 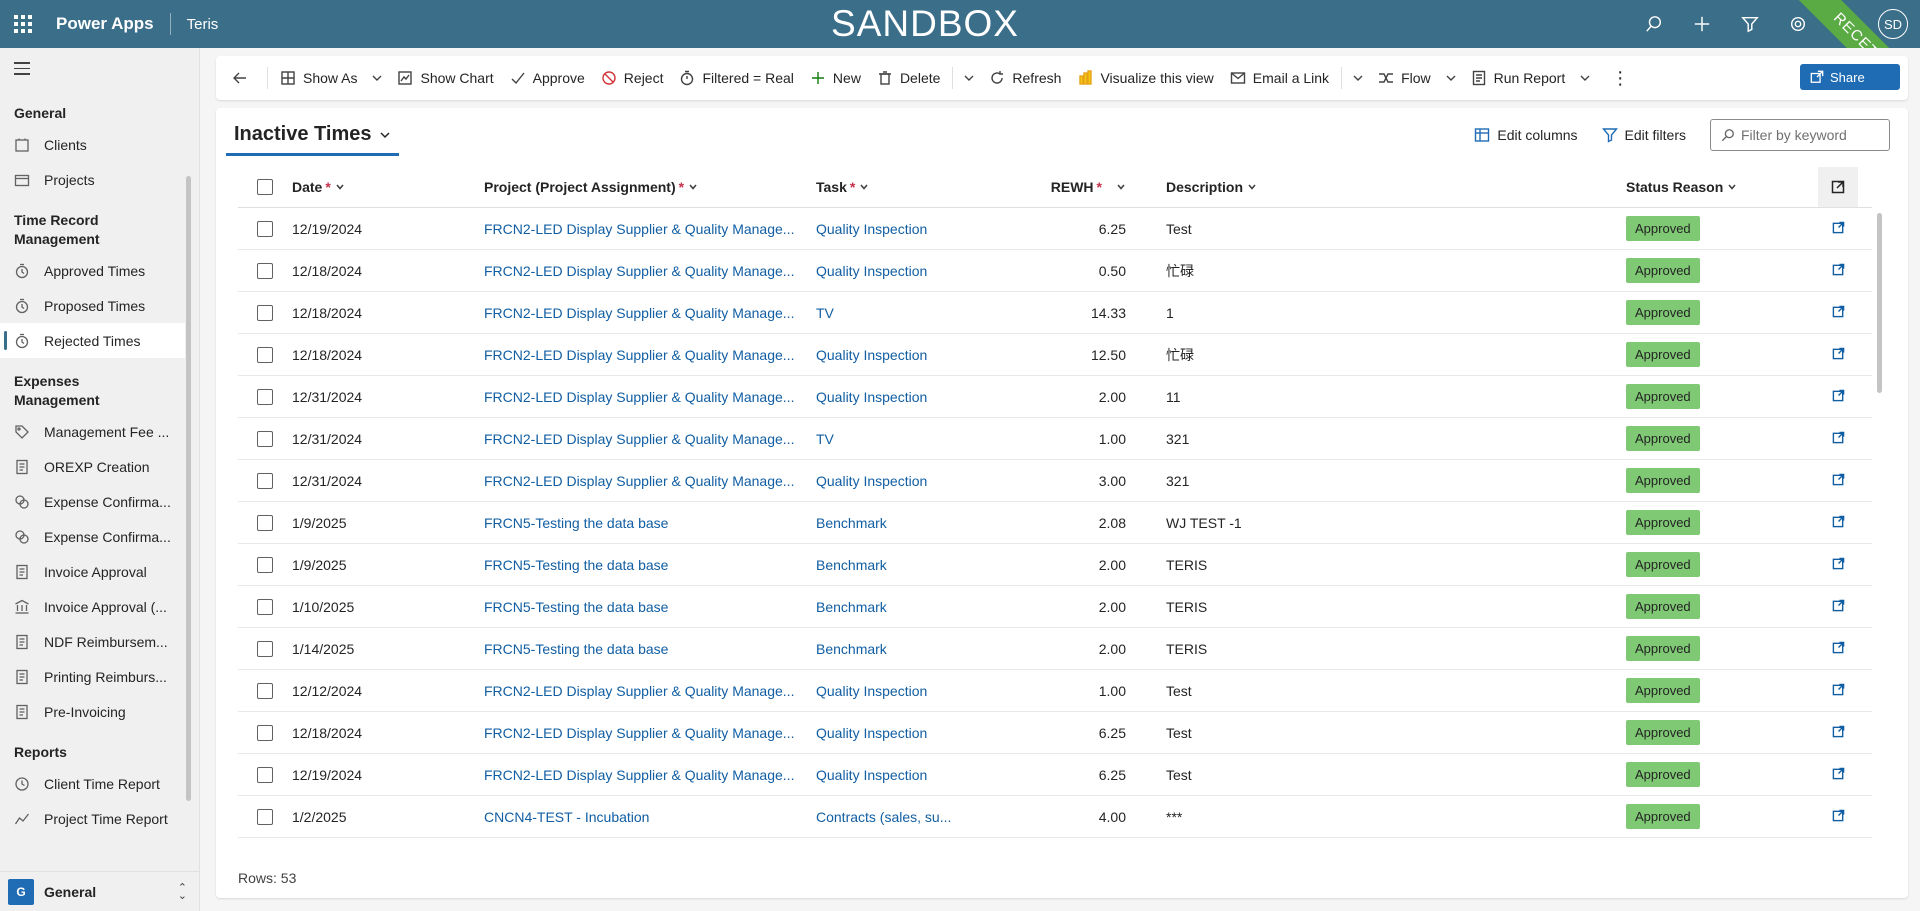 What do you see at coordinates (1750, 24) in the screenshot?
I see `advanced-filter-button` at bounding box center [1750, 24].